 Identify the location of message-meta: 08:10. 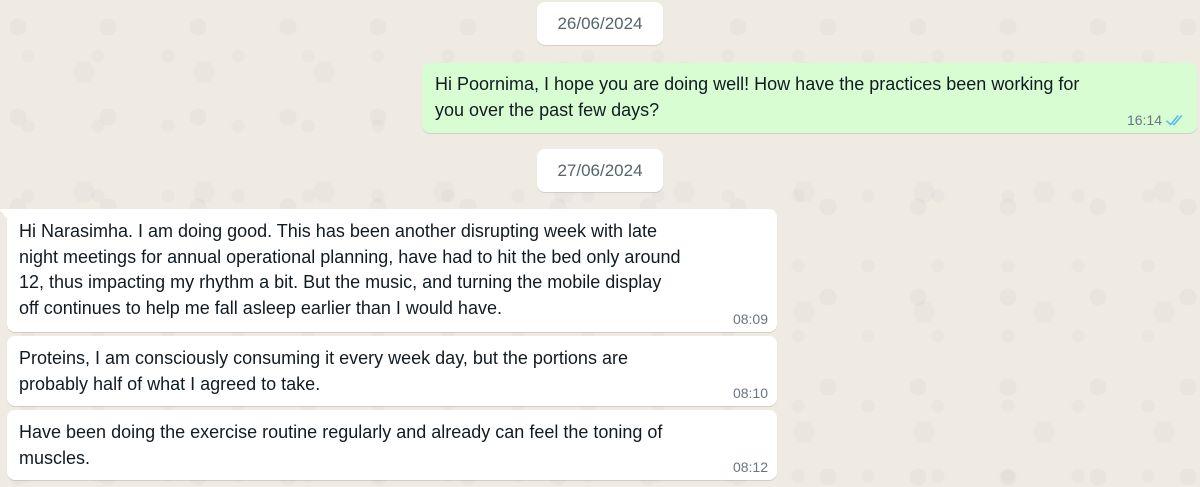
(750, 393).